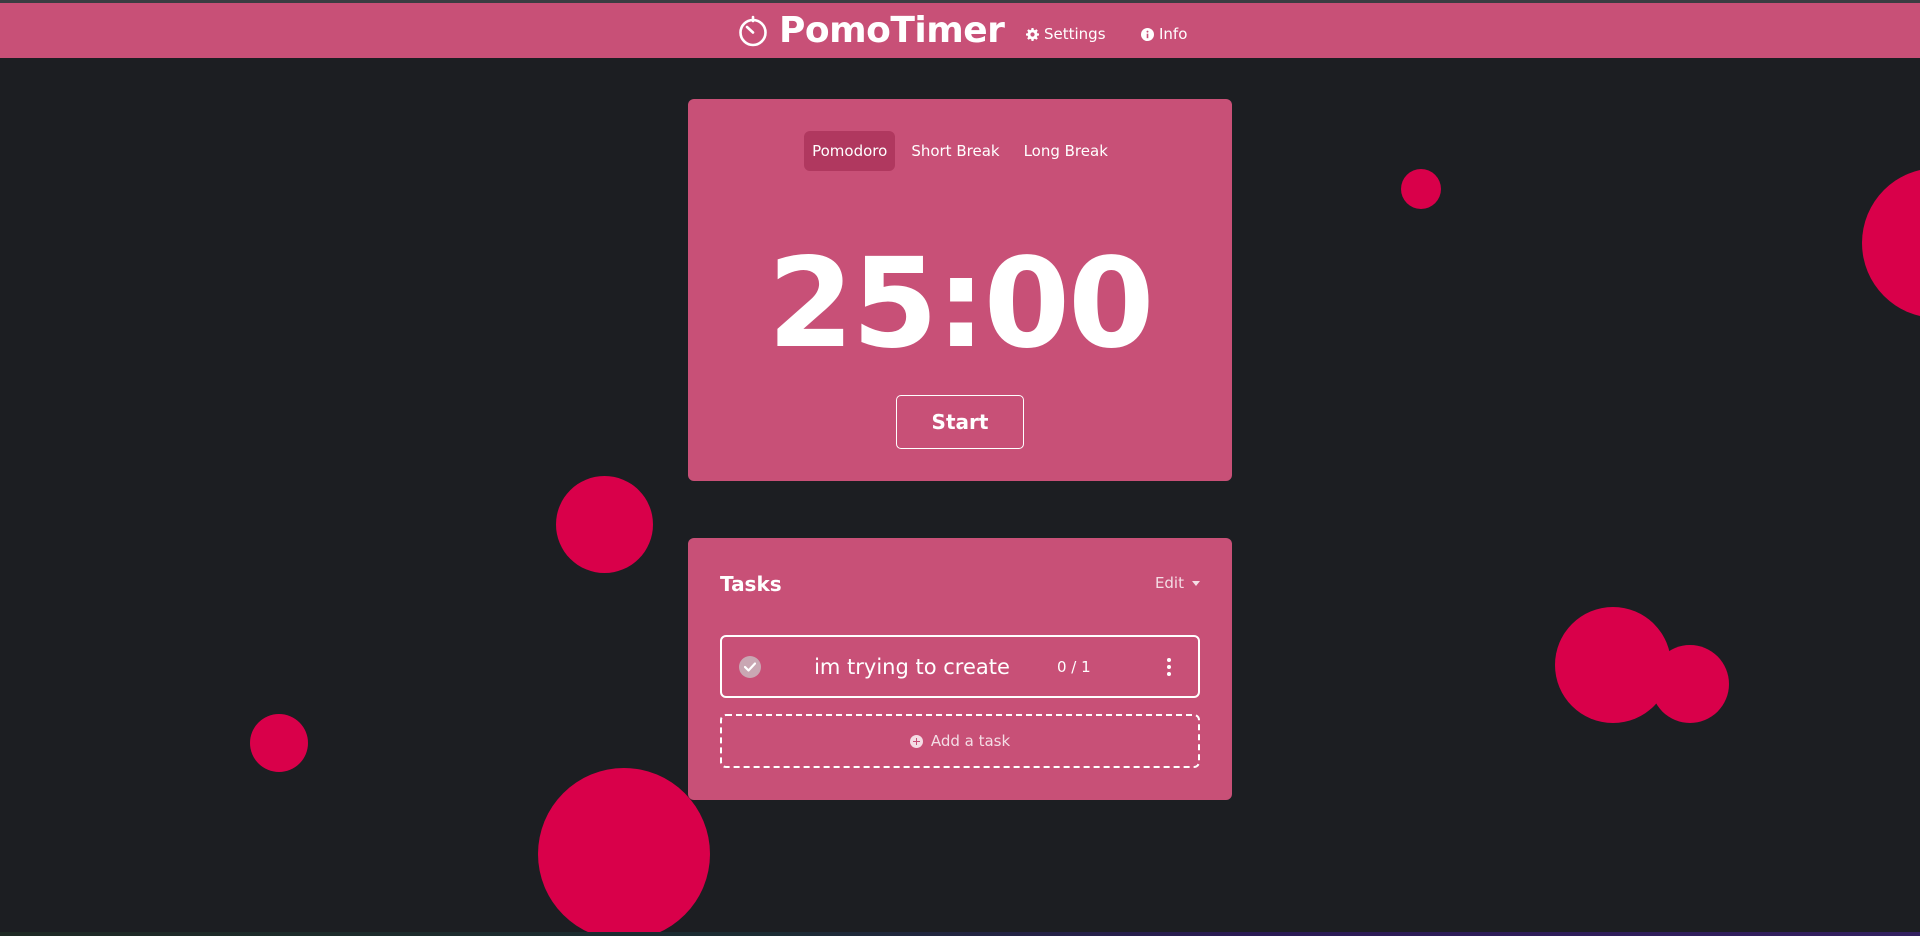  I want to click on app-header: PomoTimer Settings Info, so click(960, 30).